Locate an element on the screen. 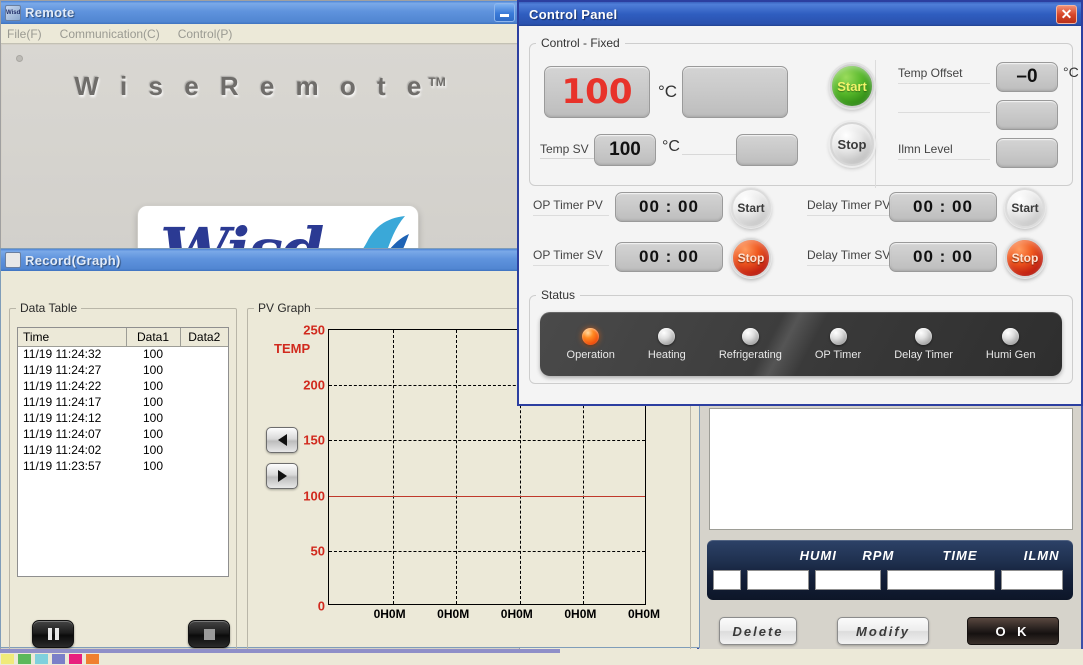 This screenshot has width=1083, height=665. graph-next-button is located at coordinates (282, 476).